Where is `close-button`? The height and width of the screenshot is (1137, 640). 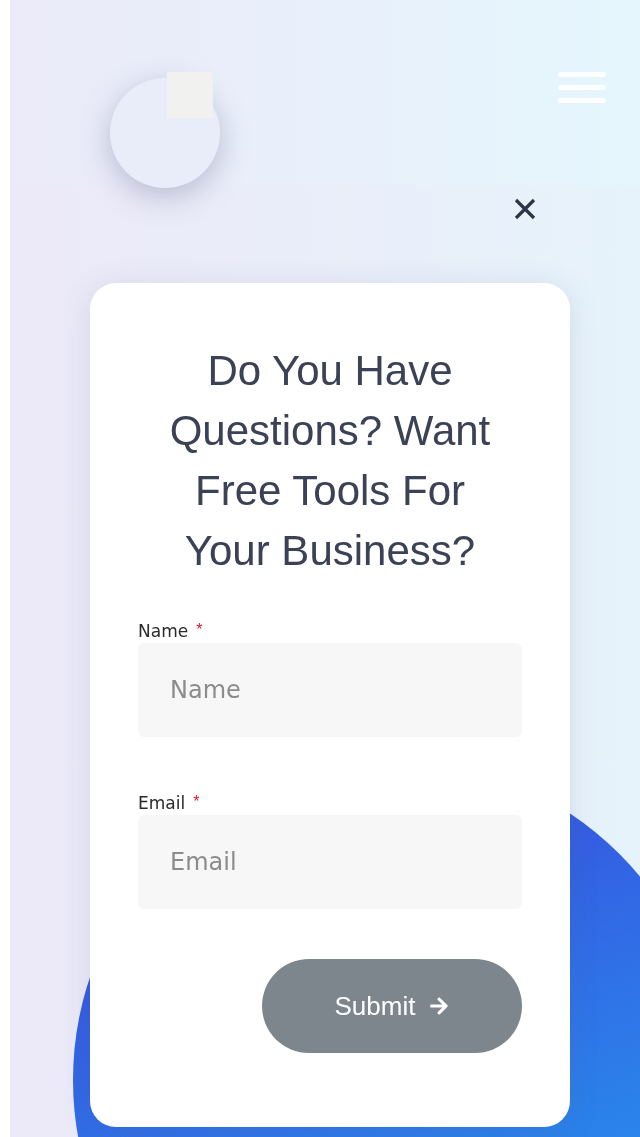 close-button is located at coordinates (525, 209).